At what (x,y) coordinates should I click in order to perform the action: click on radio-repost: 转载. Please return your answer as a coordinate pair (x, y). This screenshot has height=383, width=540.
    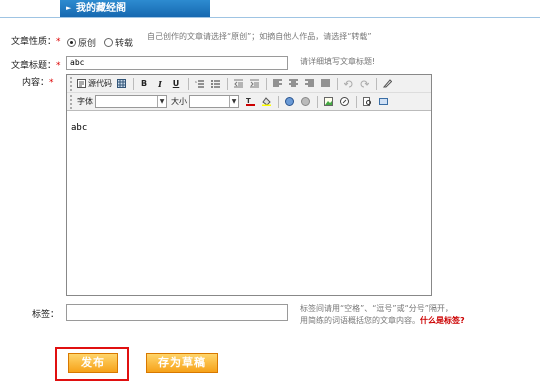
    Looking at the image, I should click on (118, 42).